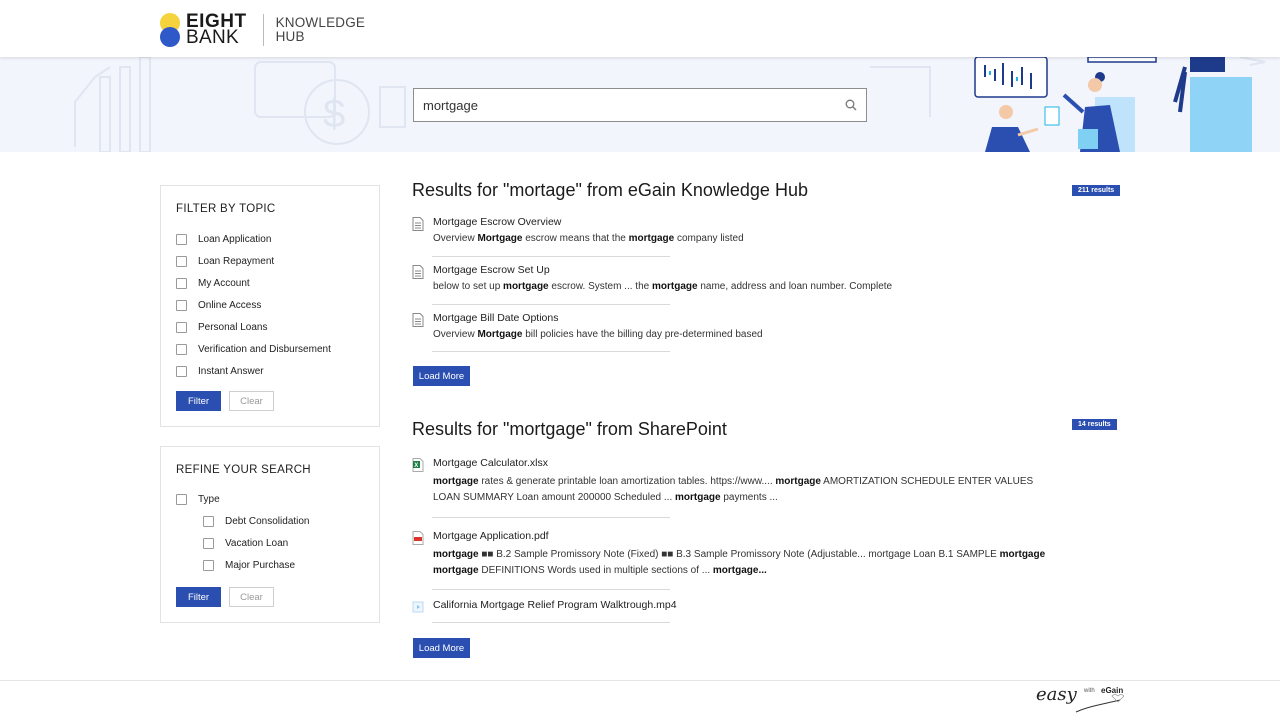  I want to click on topic-option-loan-repayment: Loan Repayment, so click(270, 261).